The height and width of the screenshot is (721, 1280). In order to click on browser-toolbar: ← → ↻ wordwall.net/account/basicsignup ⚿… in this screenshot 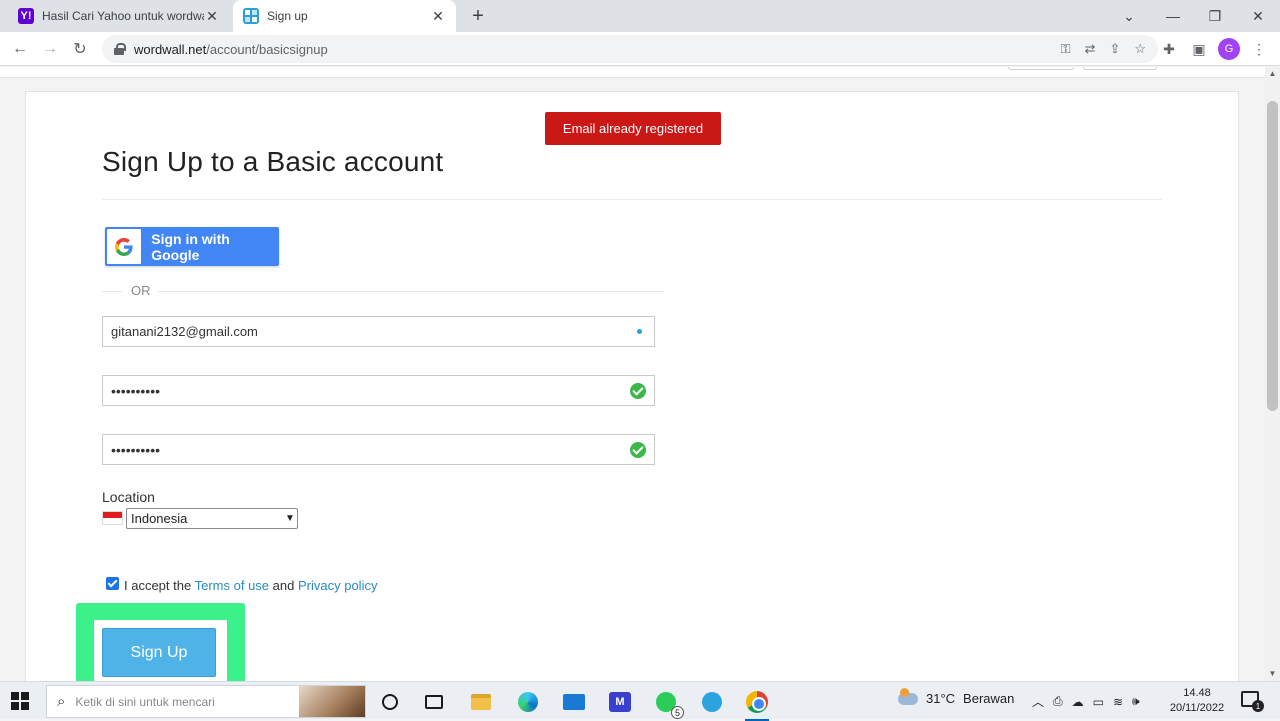, I will do `click(640, 49)`.